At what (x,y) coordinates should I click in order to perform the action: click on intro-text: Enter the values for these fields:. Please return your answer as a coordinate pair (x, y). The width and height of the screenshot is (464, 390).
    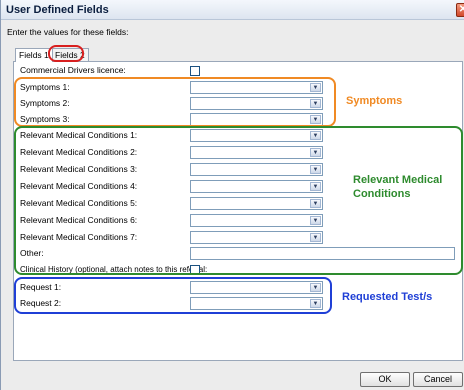
    Looking at the image, I should click on (68, 32).